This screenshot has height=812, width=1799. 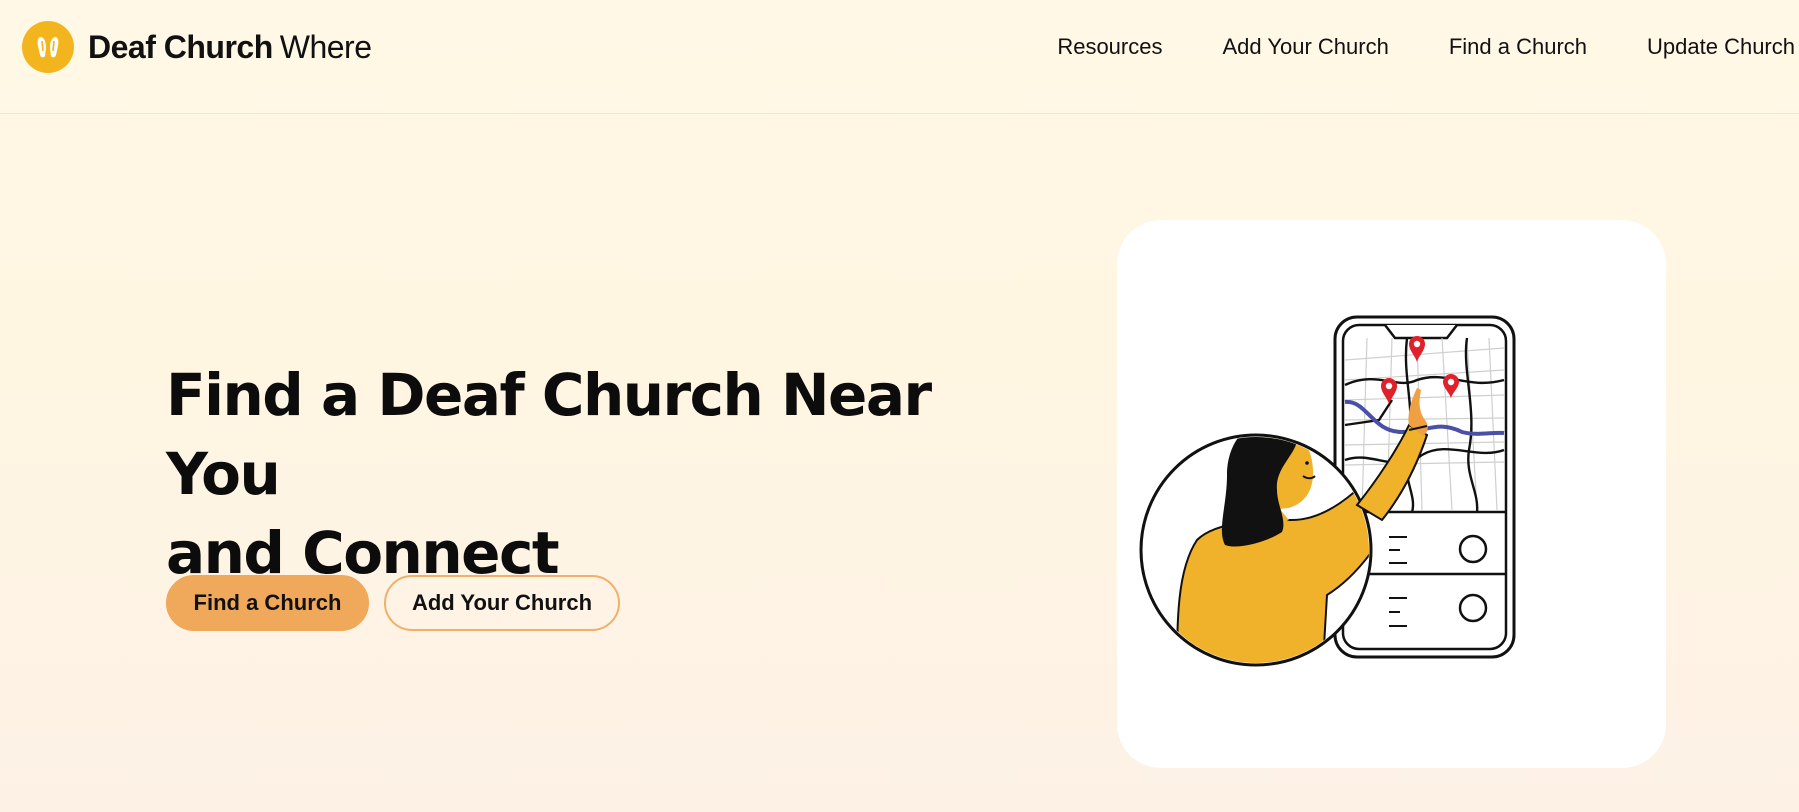 I want to click on phone-illustration, so click(x=1424, y=487).